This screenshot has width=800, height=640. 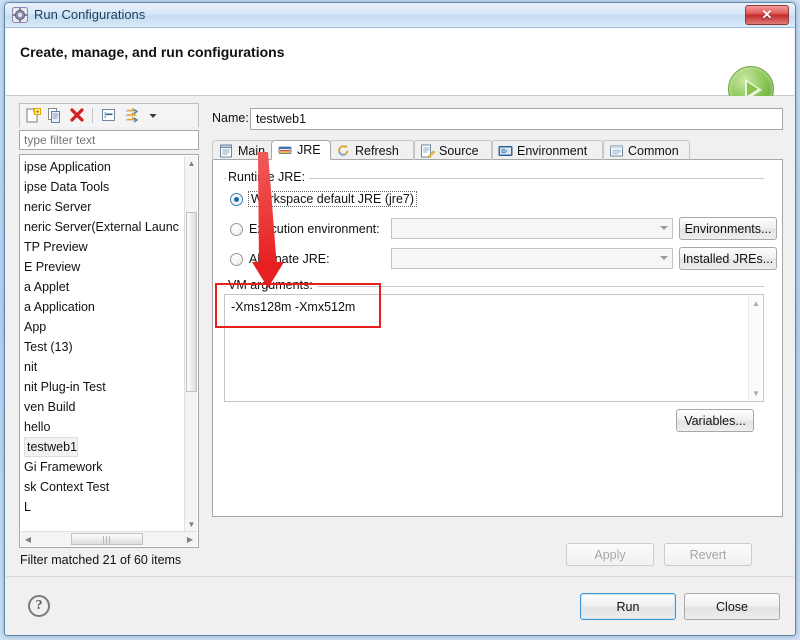 What do you see at coordinates (51, 447) in the screenshot?
I see `list-item-selected: testweb1` at bounding box center [51, 447].